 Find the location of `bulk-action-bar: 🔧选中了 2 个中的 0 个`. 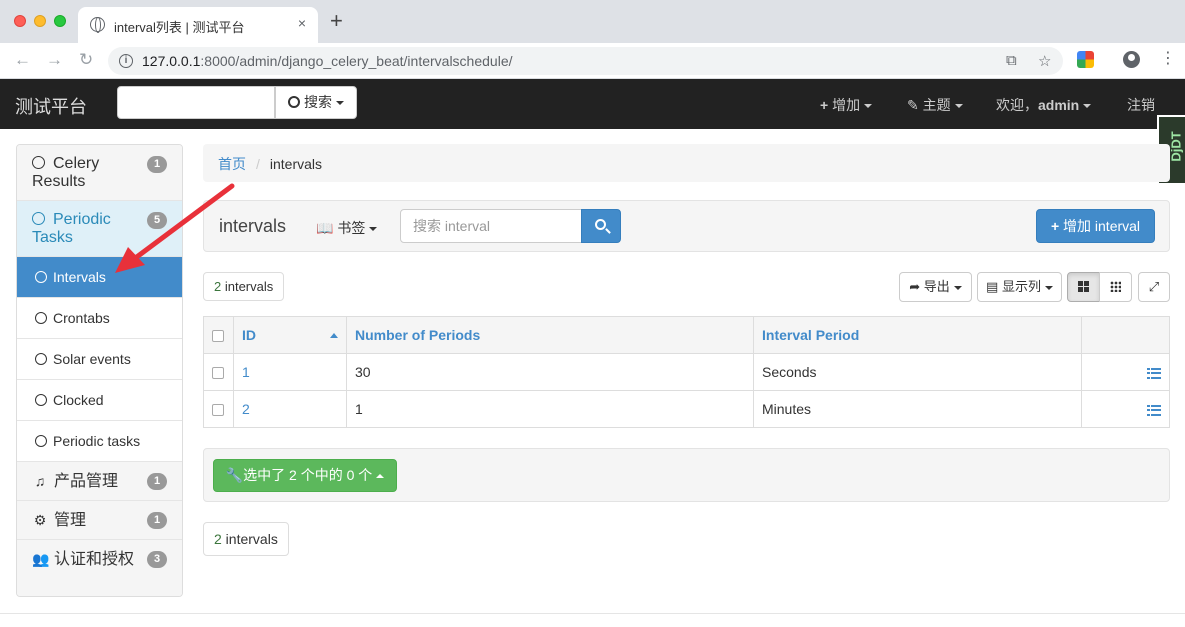

bulk-action-bar: 🔧选中了 2 个中的 0 个 is located at coordinates (686, 475).